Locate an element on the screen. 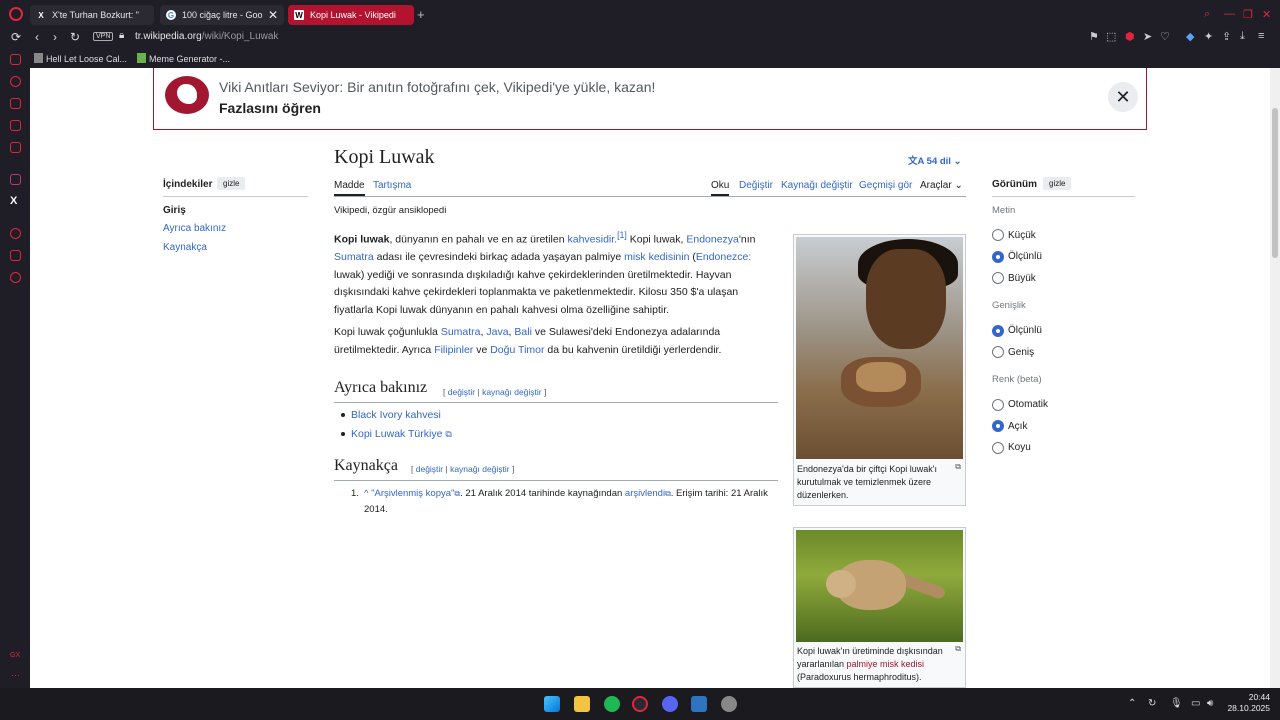 The image size is (1280, 720). forward-icon: › is located at coordinates (55, 37).